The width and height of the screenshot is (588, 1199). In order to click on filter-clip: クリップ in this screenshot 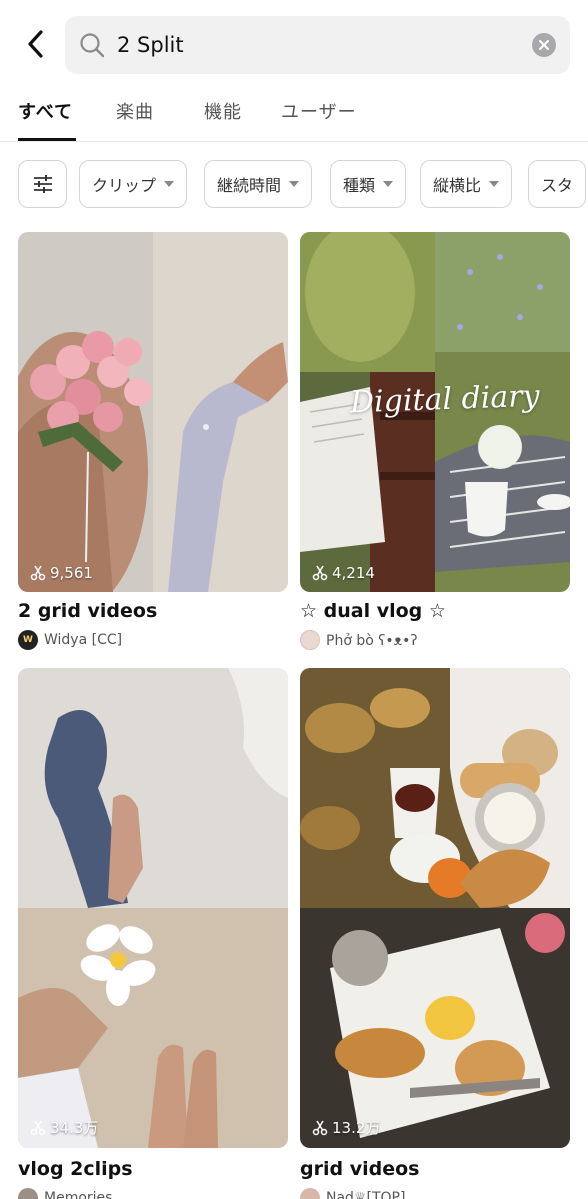, I will do `click(133, 184)`.